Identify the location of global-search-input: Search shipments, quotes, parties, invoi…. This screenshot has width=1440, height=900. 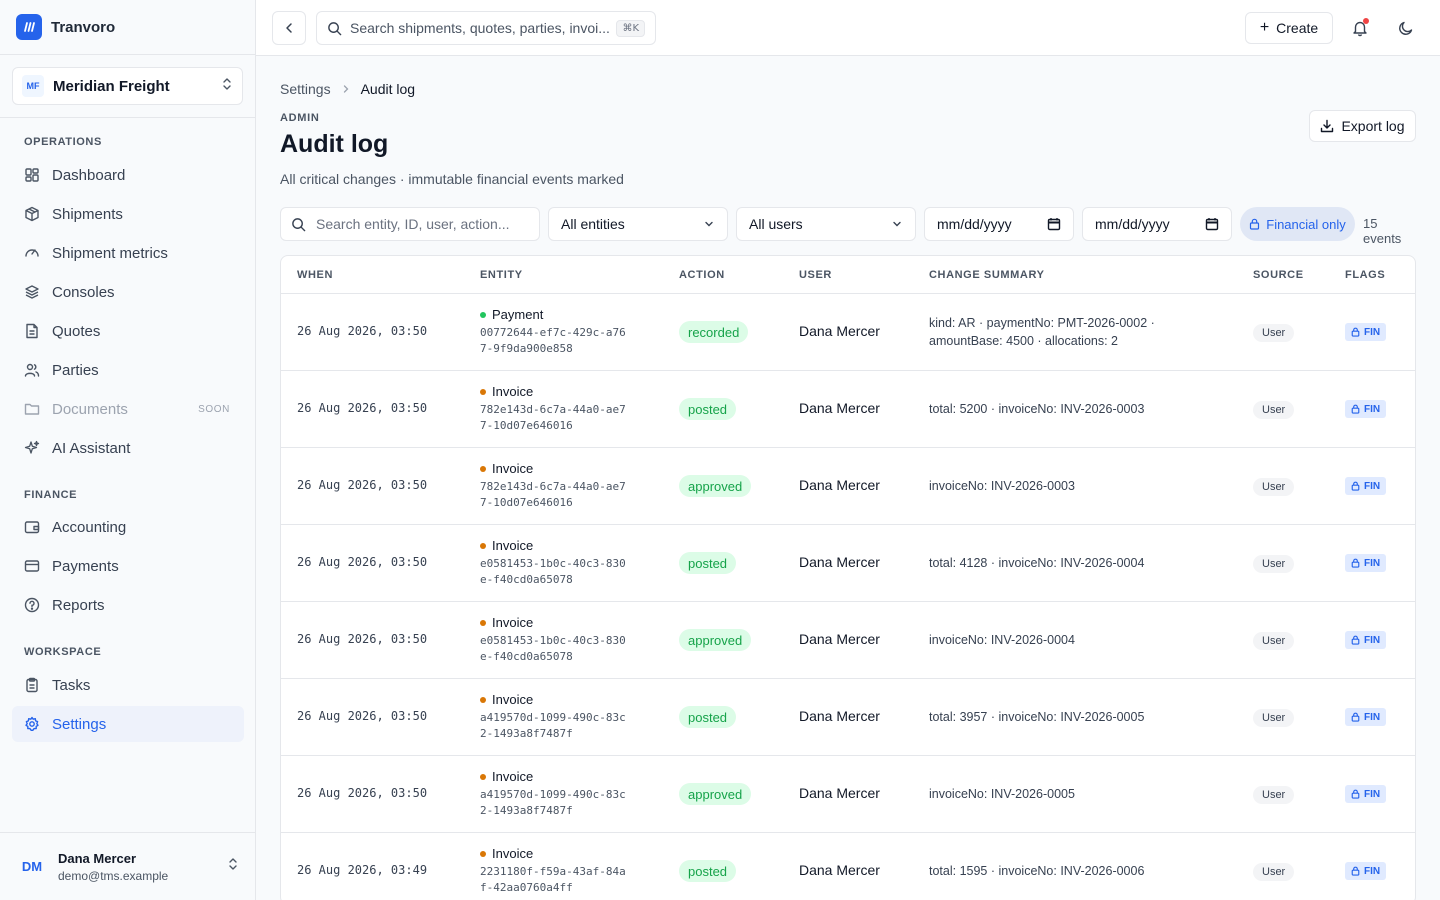
(486, 28).